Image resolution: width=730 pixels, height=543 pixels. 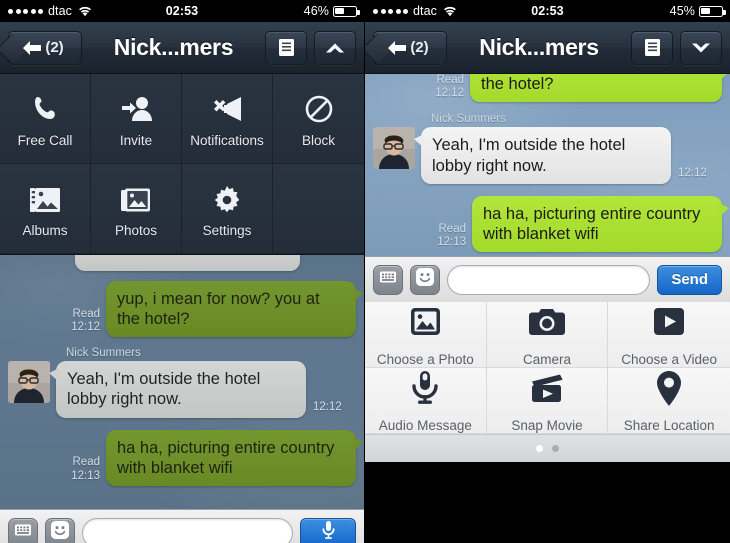 I want to click on menu-item-empty, so click(x=318, y=209).